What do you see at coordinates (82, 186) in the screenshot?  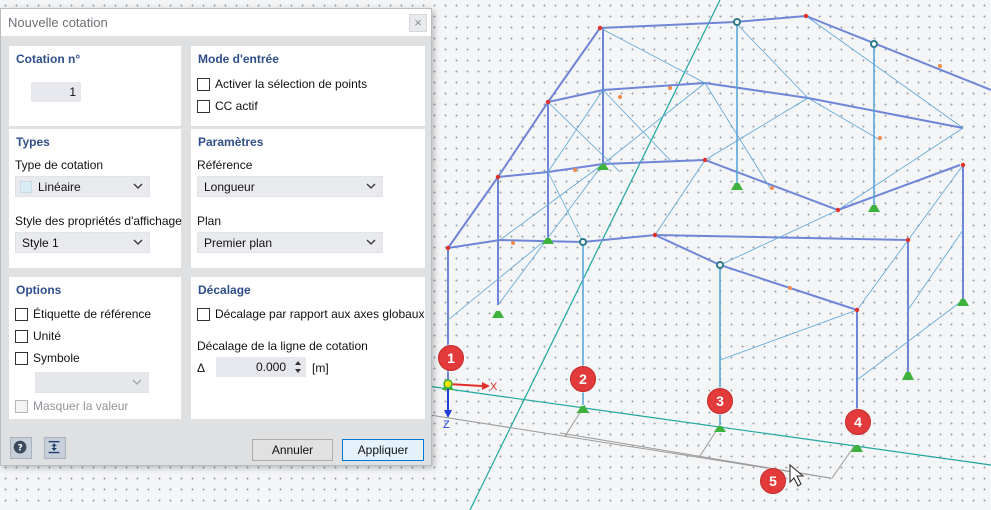 I see `dimension-type-select: Linéaire` at bounding box center [82, 186].